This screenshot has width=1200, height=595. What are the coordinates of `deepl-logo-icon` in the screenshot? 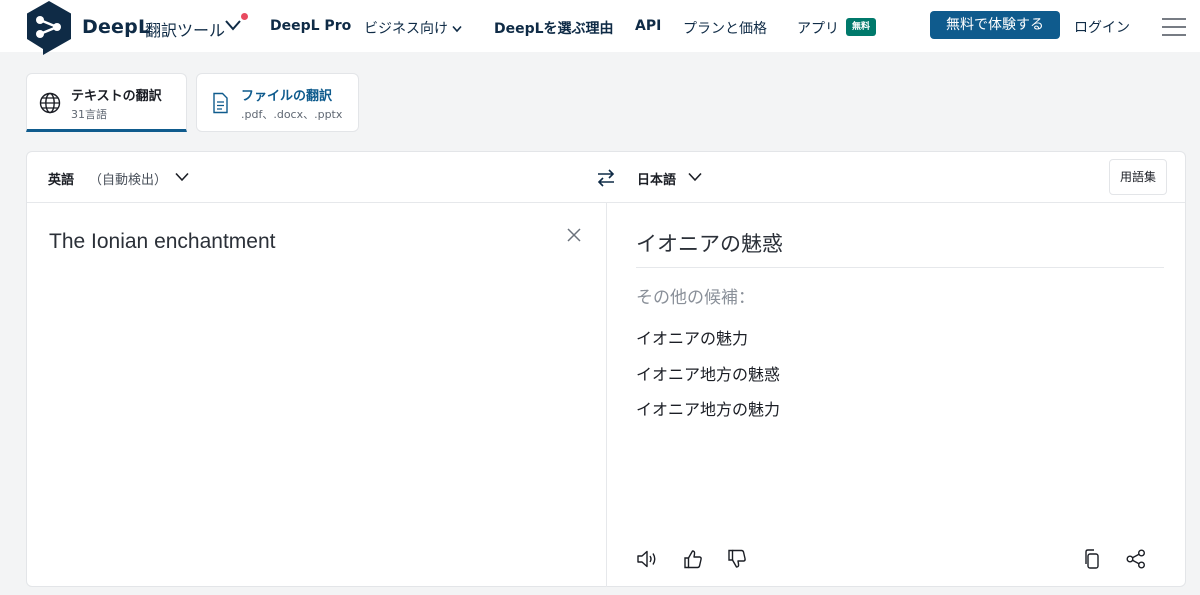 It's located at (49, 29).